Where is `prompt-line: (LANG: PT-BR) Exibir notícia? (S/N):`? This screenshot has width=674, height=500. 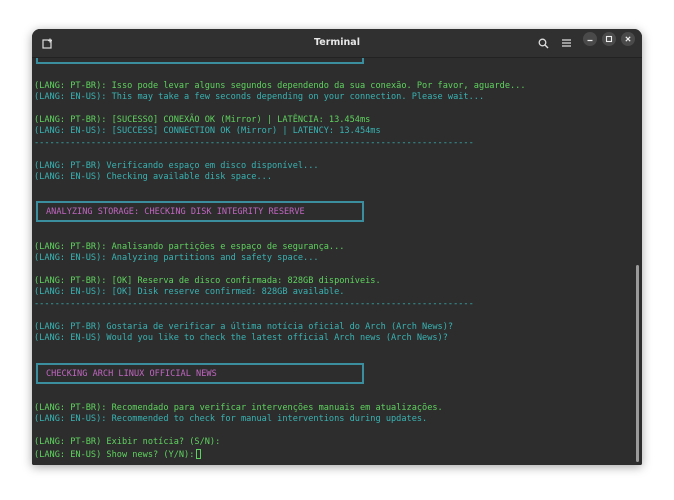
prompt-line: (LANG: PT-BR) Exibir notícia? (S/N): is located at coordinates (127, 442).